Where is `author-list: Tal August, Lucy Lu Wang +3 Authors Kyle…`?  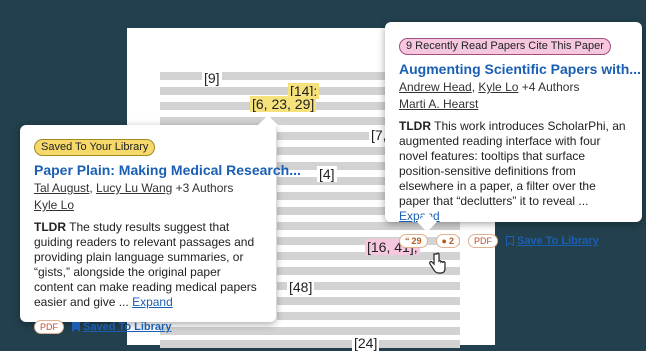 author-list: Tal August, Lucy Lu Wang +3 Authors Kyle… is located at coordinates (134, 196).